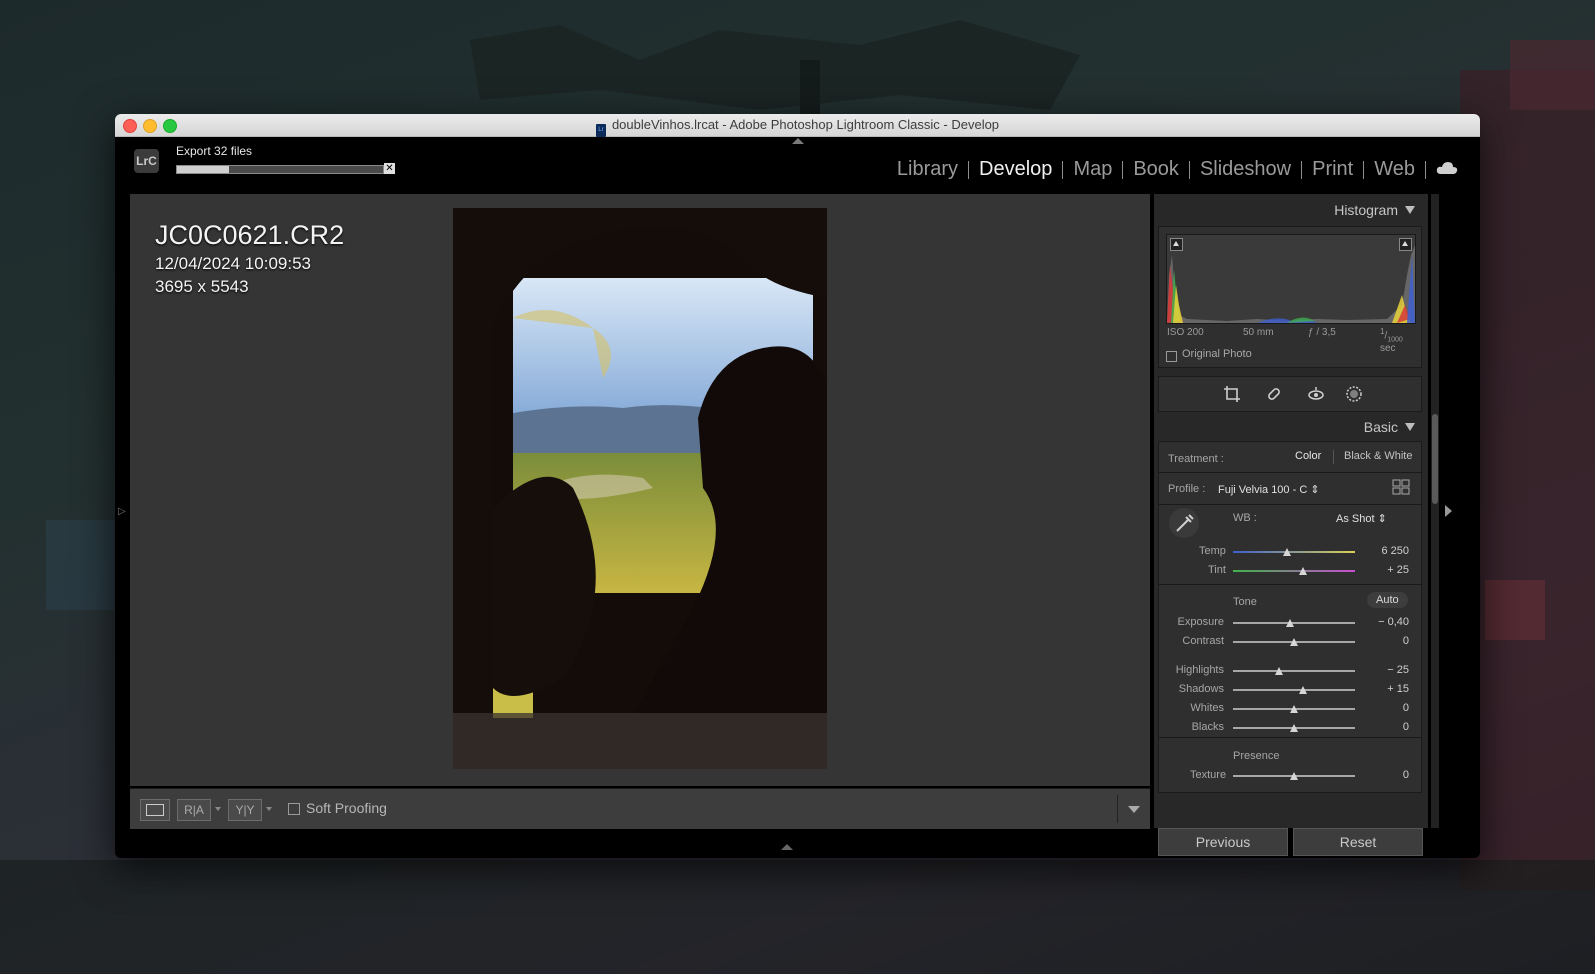 The width and height of the screenshot is (1595, 974). Describe the element at coordinates (1212, 551) in the screenshot. I see `temp-label: Temp` at that location.